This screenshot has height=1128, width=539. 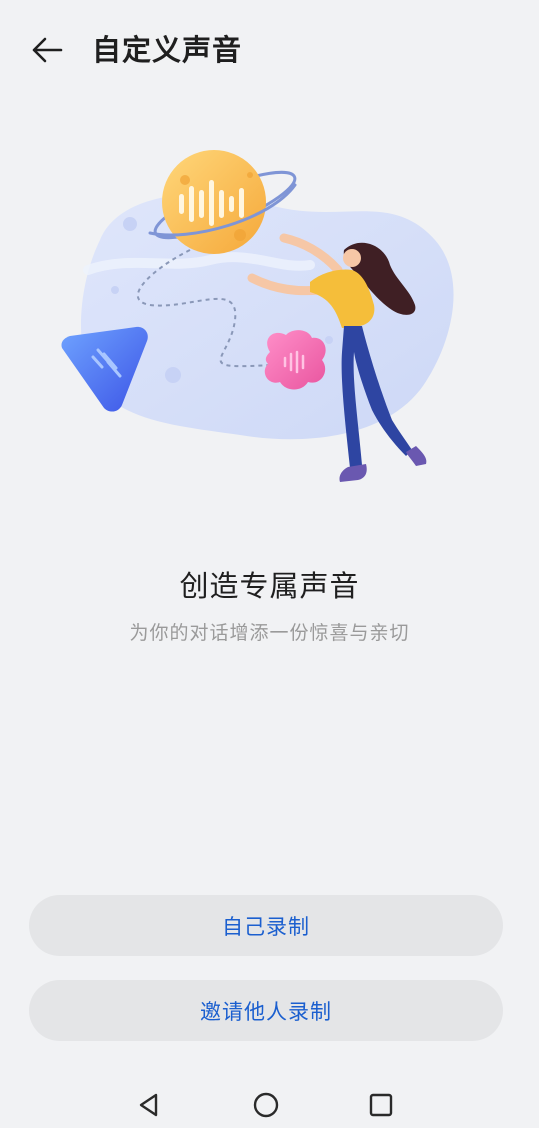 I want to click on app-header: 自定义声音, so click(x=269, y=50).